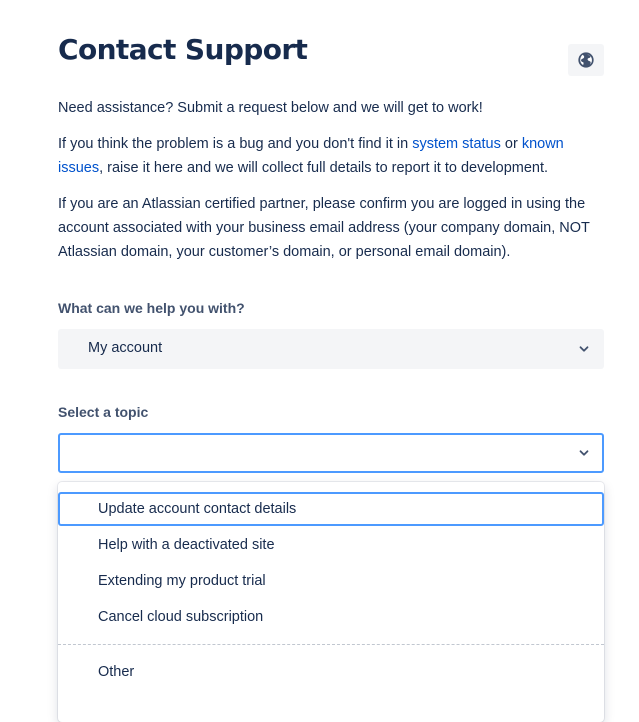 The height and width of the screenshot is (722, 639). Describe the element at coordinates (331, 618) in the screenshot. I see `topic-option-cancel-subscription: Cancel cloud subscription` at that location.